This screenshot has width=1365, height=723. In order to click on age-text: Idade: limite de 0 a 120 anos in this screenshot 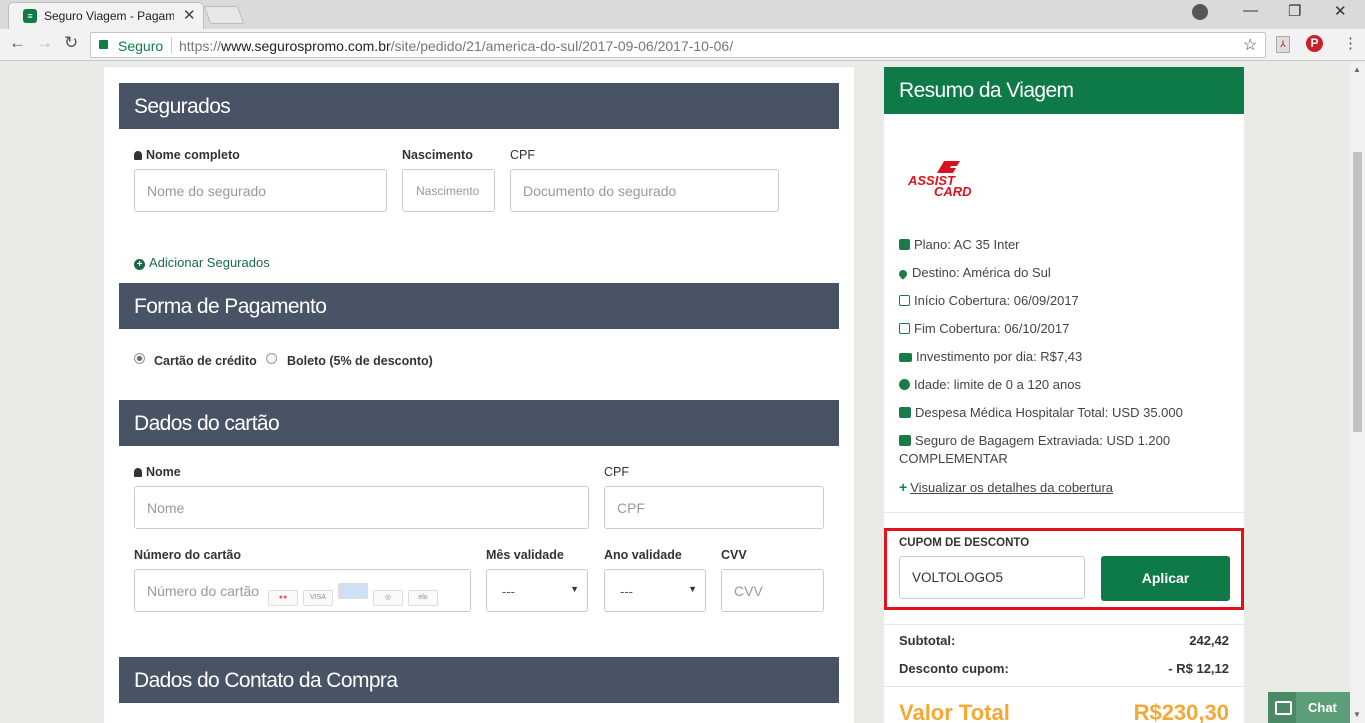, I will do `click(997, 384)`.